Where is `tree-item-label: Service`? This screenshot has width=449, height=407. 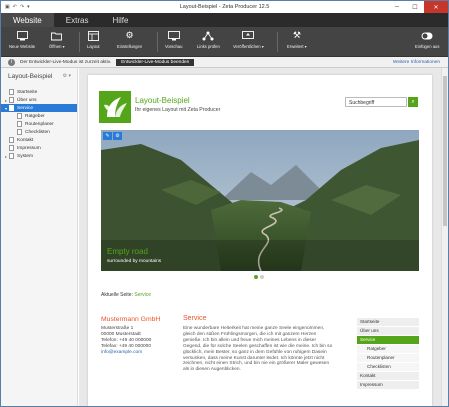 tree-item-label: Service is located at coordinates (25, 108).